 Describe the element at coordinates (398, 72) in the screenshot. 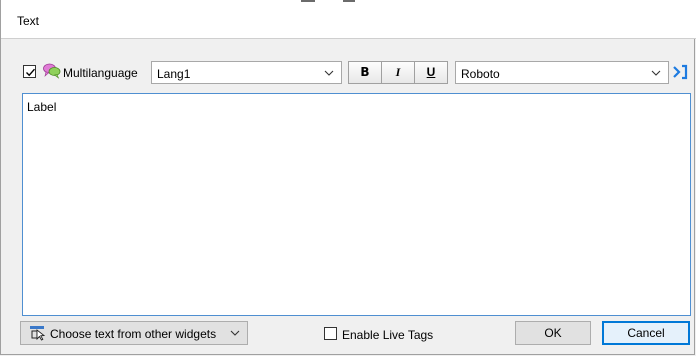

I see `italic-button: I` at that location.